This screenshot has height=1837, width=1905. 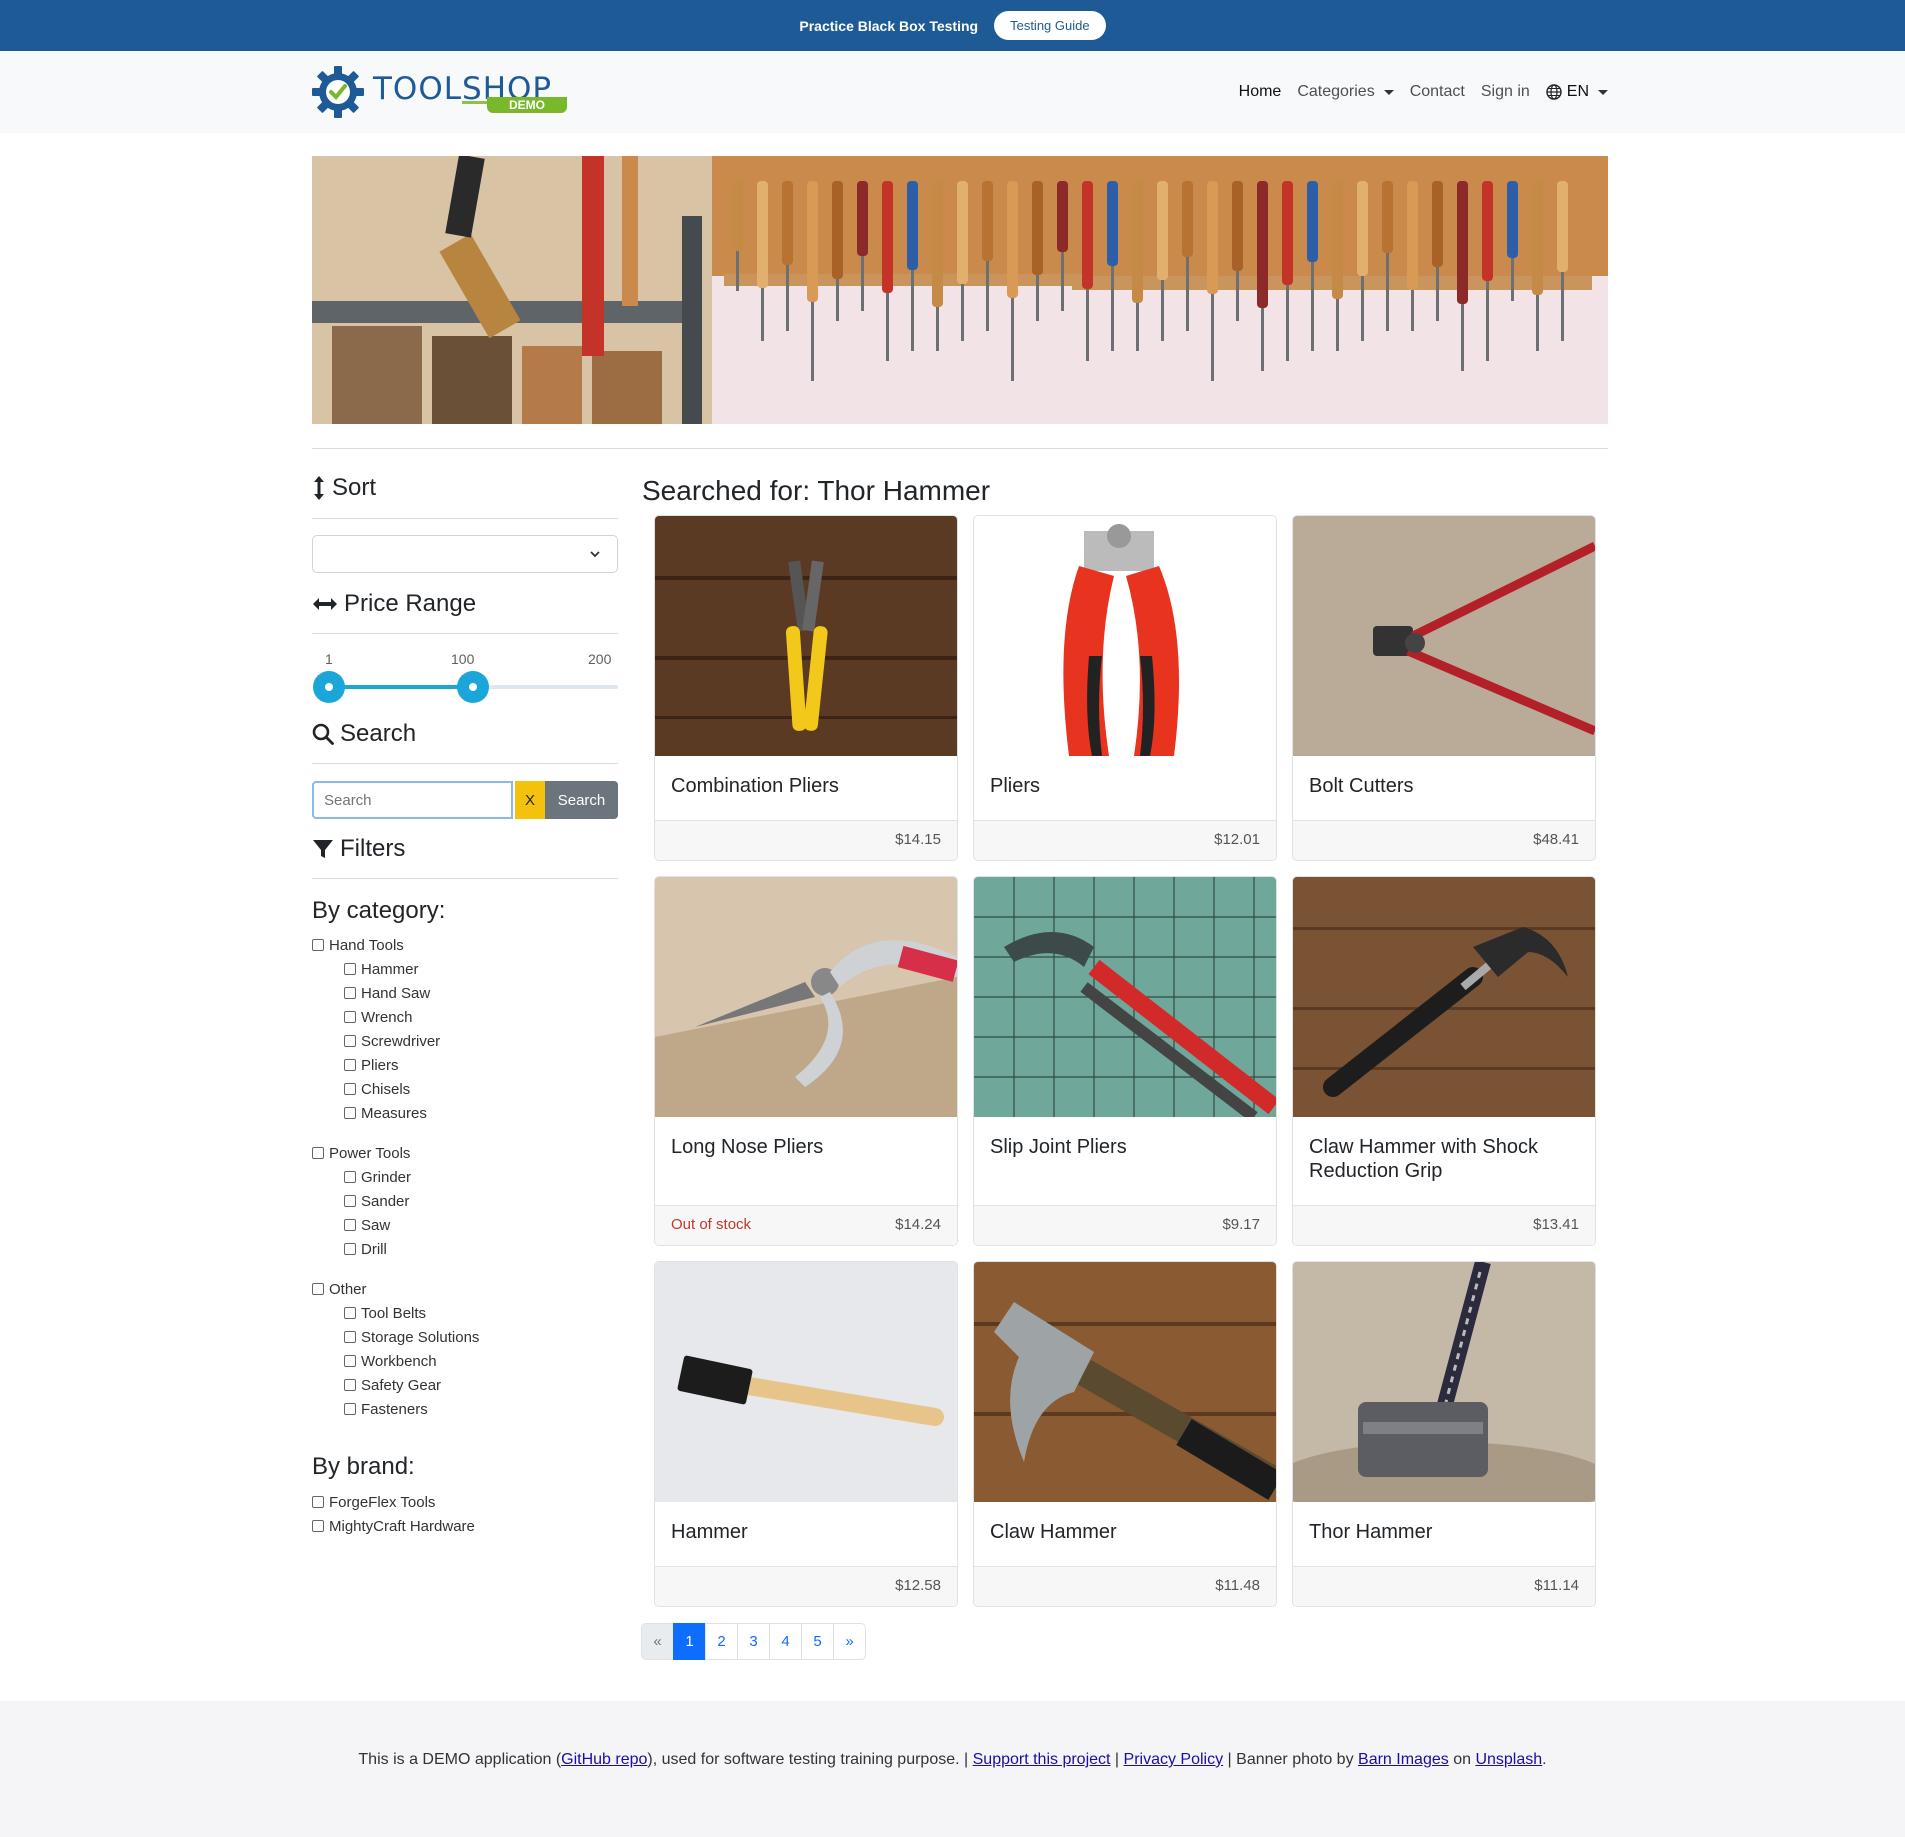 I want to click on product-card: Claw Hammer $11.48, so click(x=1125, y=1434).